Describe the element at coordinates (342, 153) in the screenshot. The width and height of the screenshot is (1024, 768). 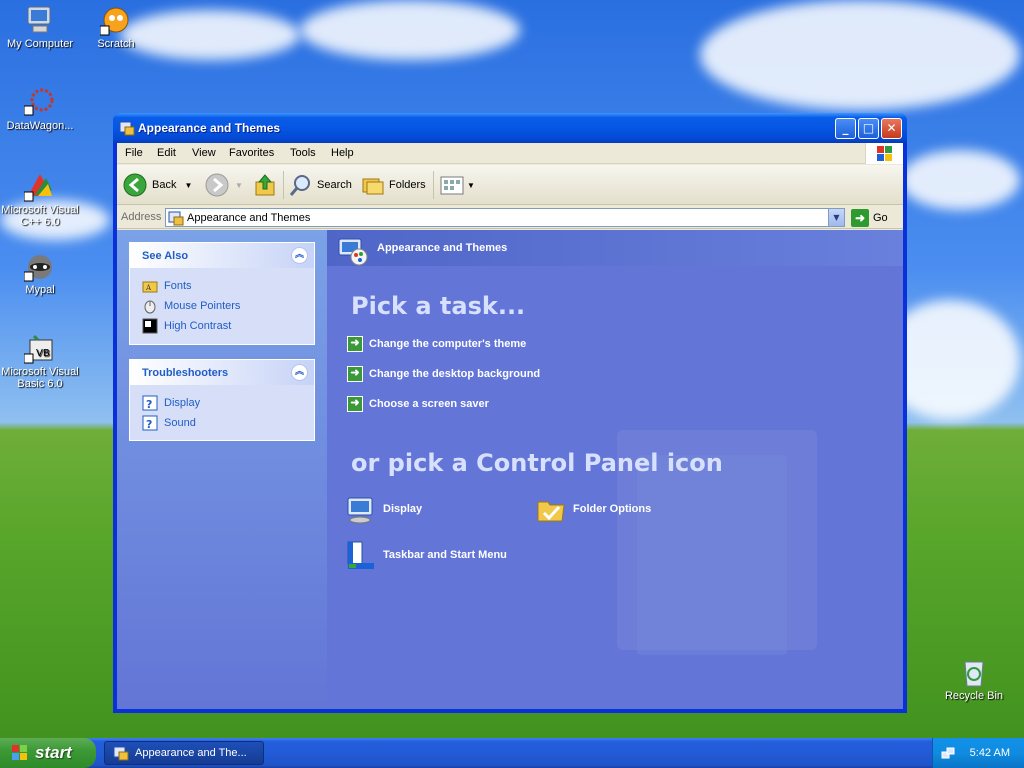
I see `menu-help: Help` at that location.